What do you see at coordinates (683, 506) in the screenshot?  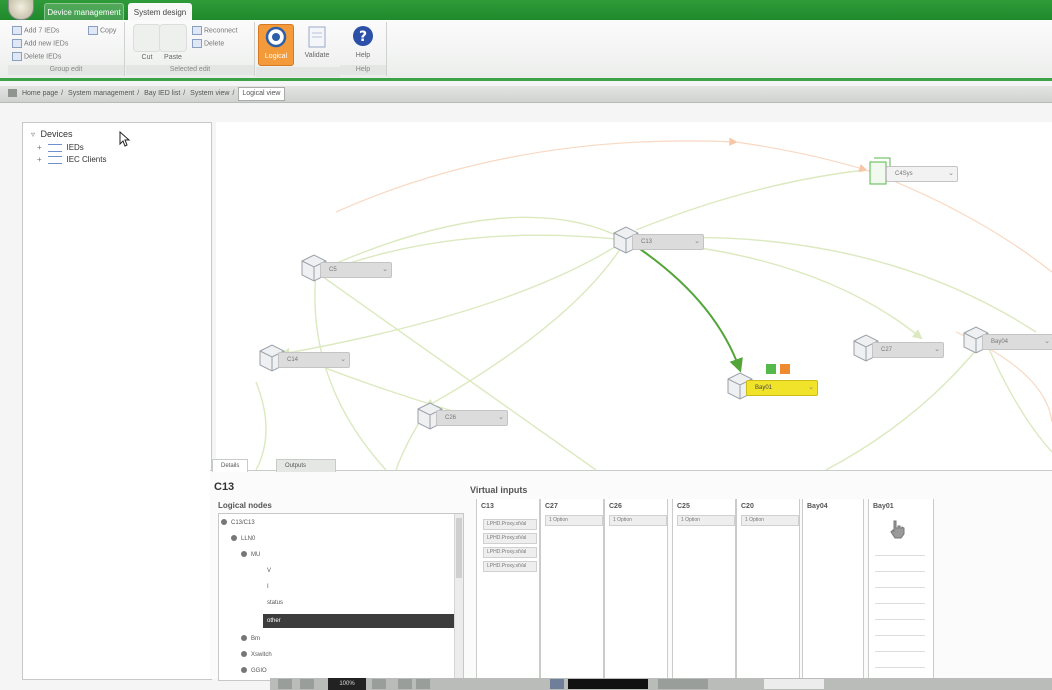 I see `column-header: C25` at bounding box center [683, 506].